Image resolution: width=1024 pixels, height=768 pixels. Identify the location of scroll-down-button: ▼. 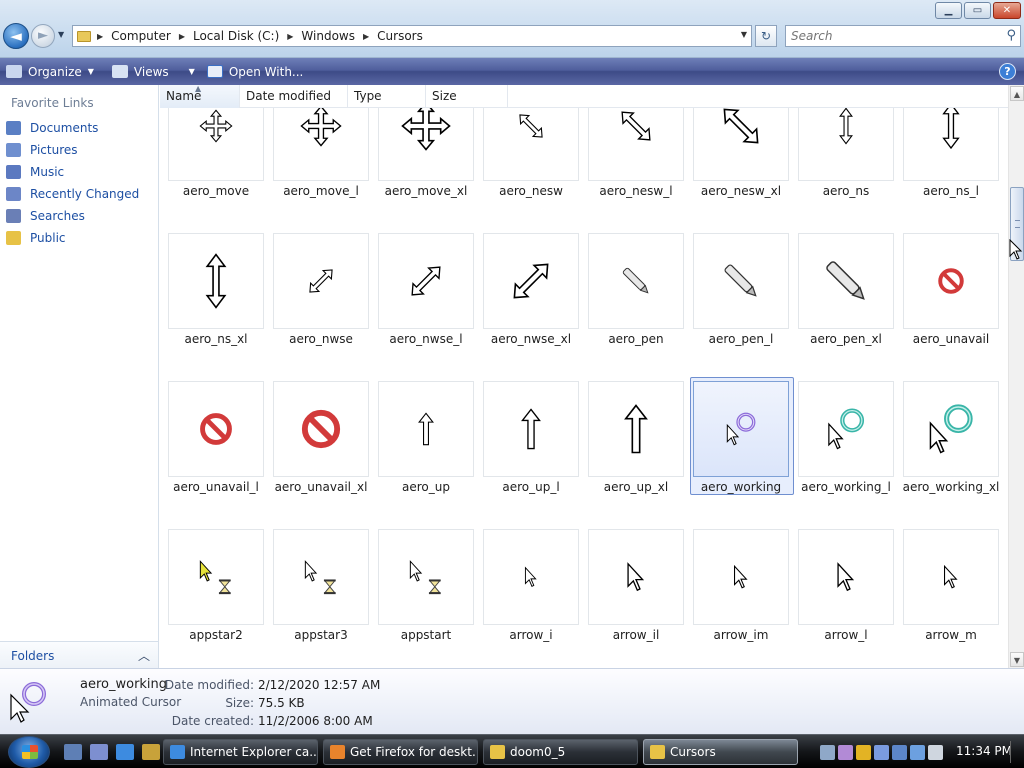
(1017, 659).